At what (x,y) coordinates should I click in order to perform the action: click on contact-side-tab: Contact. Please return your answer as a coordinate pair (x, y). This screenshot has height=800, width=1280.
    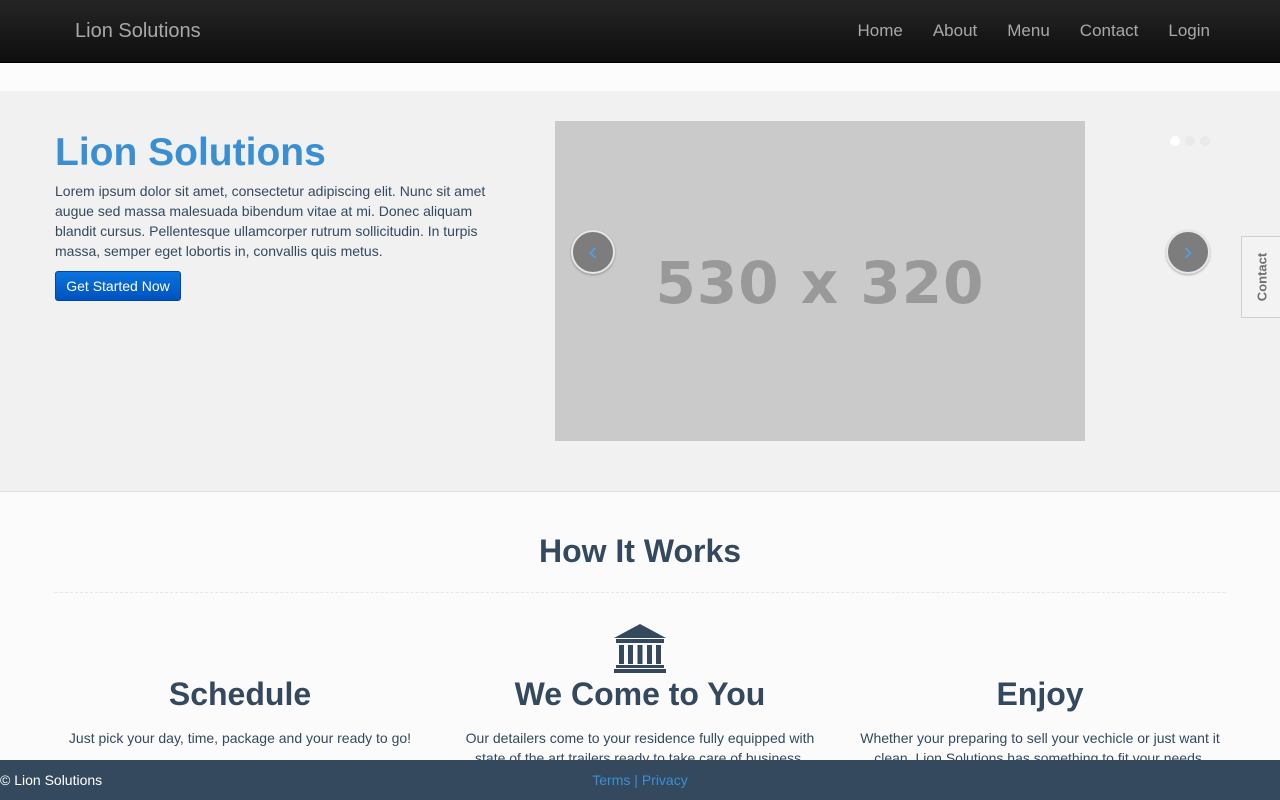
    Looking at the image, I should click on (1260, 277).